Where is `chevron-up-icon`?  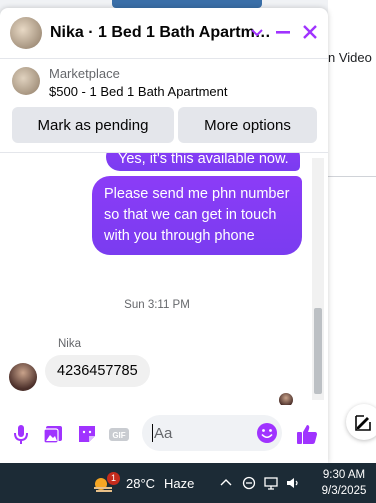
chevron-up-icon is located at coordinates (226, 483).